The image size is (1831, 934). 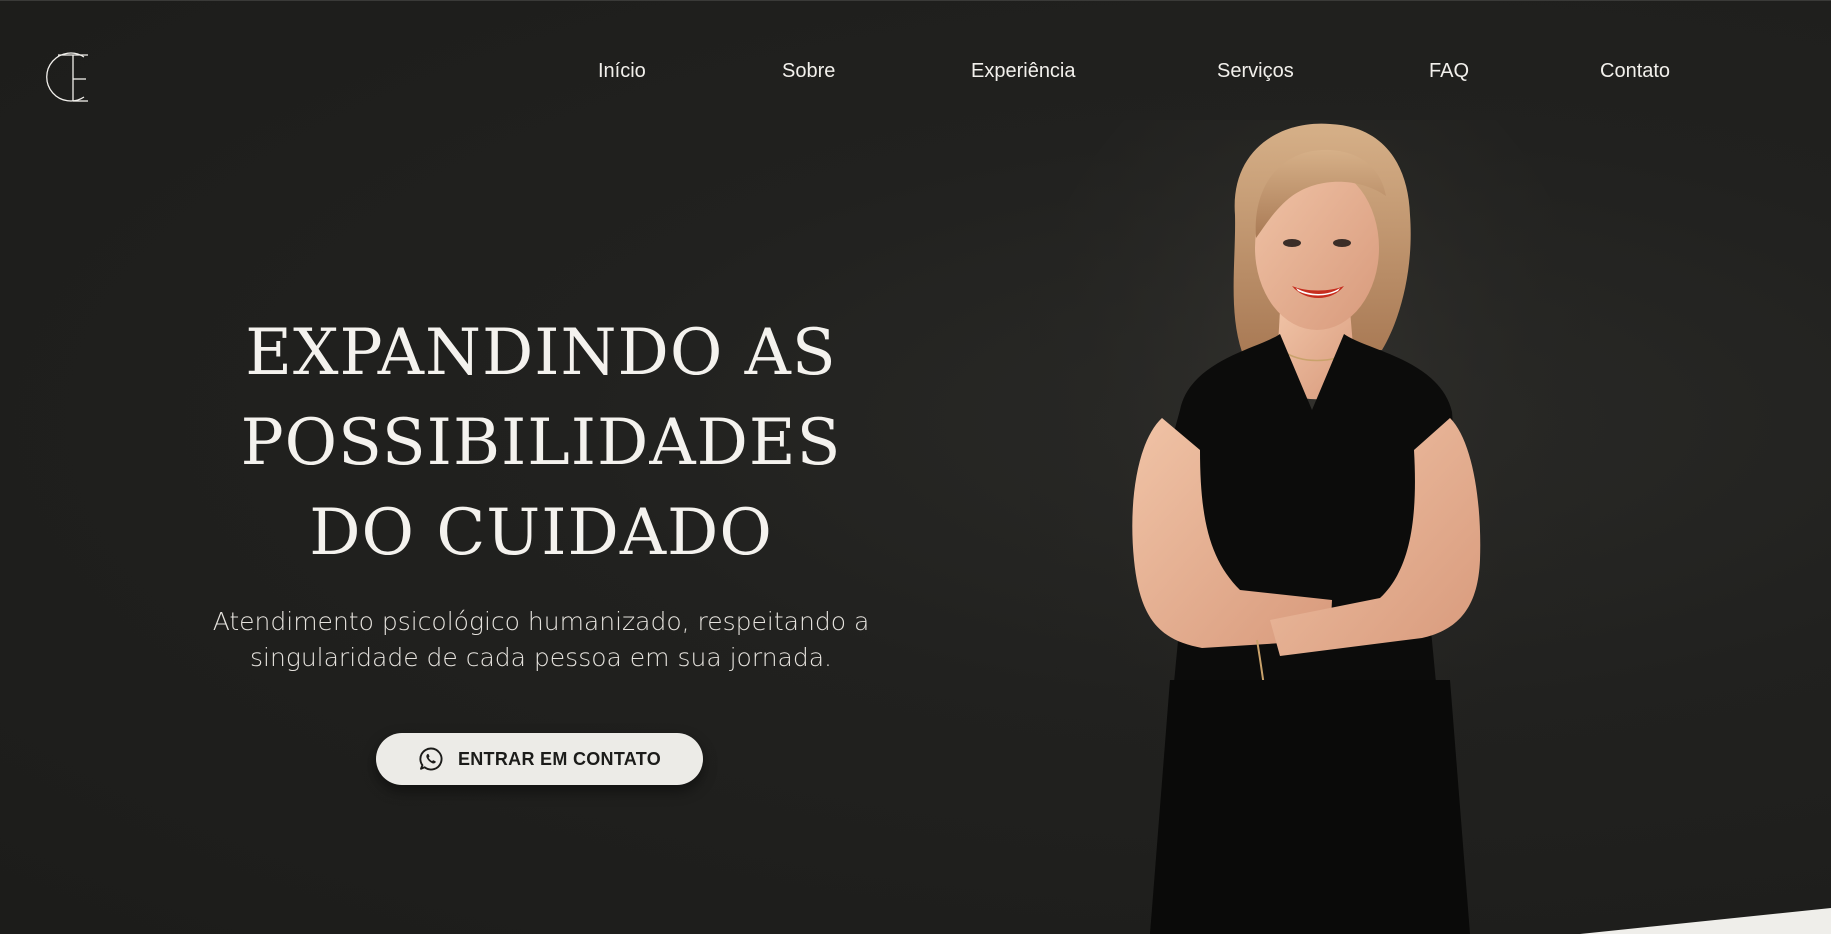 I want to click on contact-button-label: ENTRAR EM CONTATO, so click(x=559, y=758).